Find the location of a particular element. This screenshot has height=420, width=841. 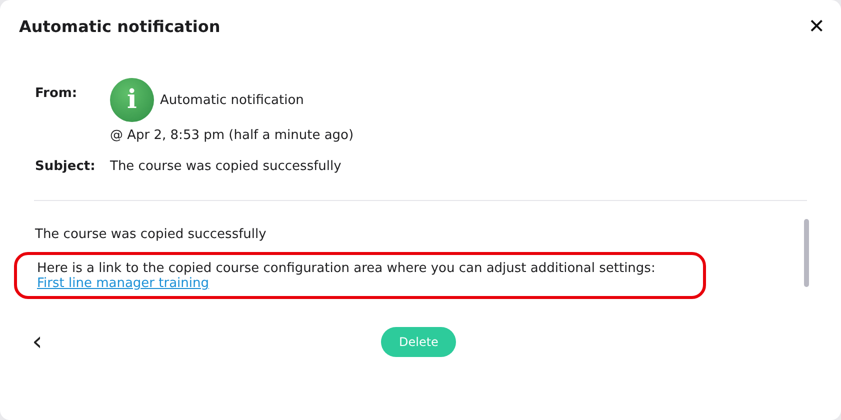

from-label: From: is located at coordinates (56, 93).